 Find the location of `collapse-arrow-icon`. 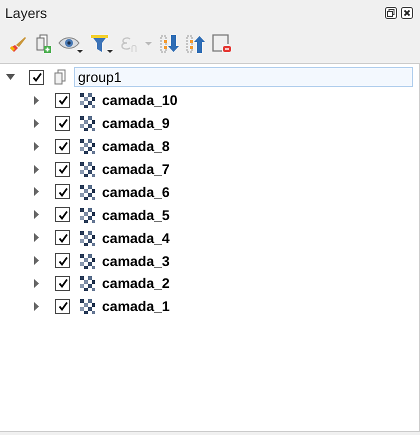

collapse-arrow-icon is located at coordinates (10, 77).